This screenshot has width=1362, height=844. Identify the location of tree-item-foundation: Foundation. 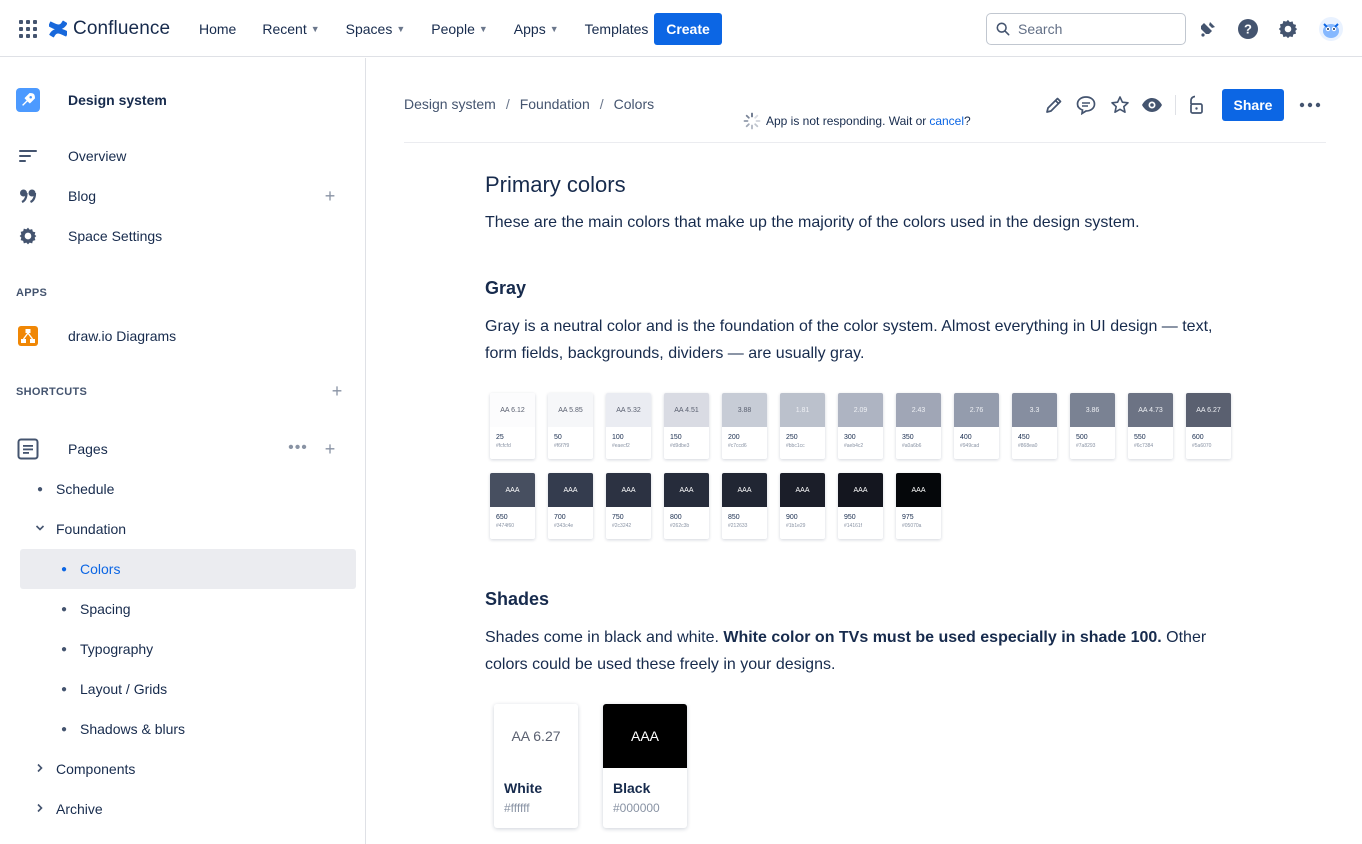
(80, 529).